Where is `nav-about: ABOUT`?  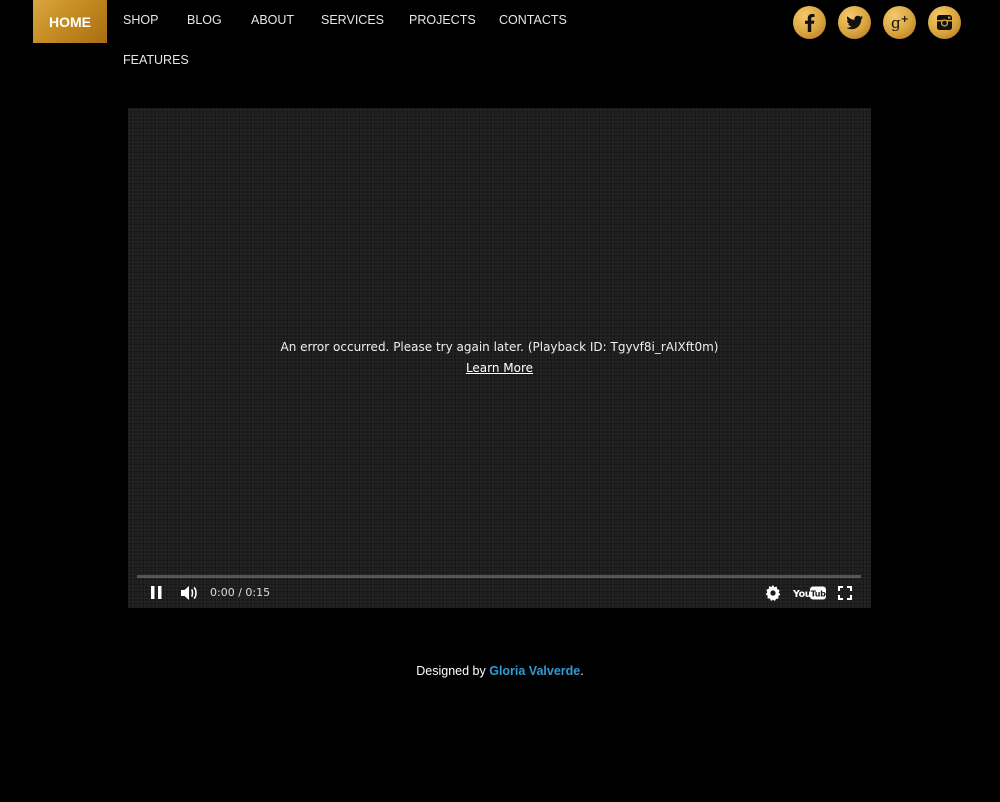 nav-about: ABOUT is located at coordinates (272, 20).